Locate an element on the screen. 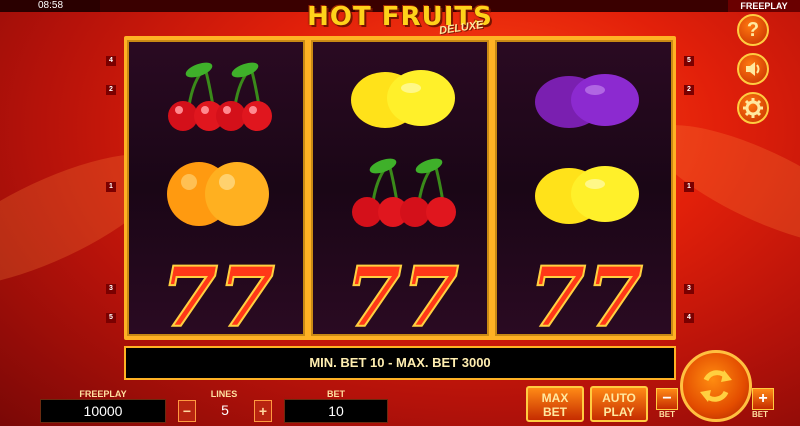  bet-limits-message: MIN. BET 10 - MAX. BET 3000 is located at coordinates (400, 363).